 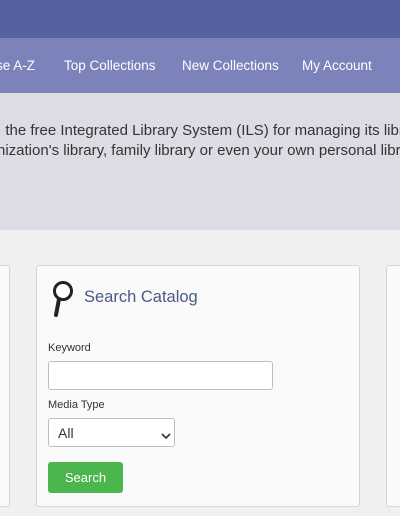 What do you see at coordinates (230, 65) in the screenshot?
I see `nav-new-collections: New Collections` at bounding box center [230, 65].